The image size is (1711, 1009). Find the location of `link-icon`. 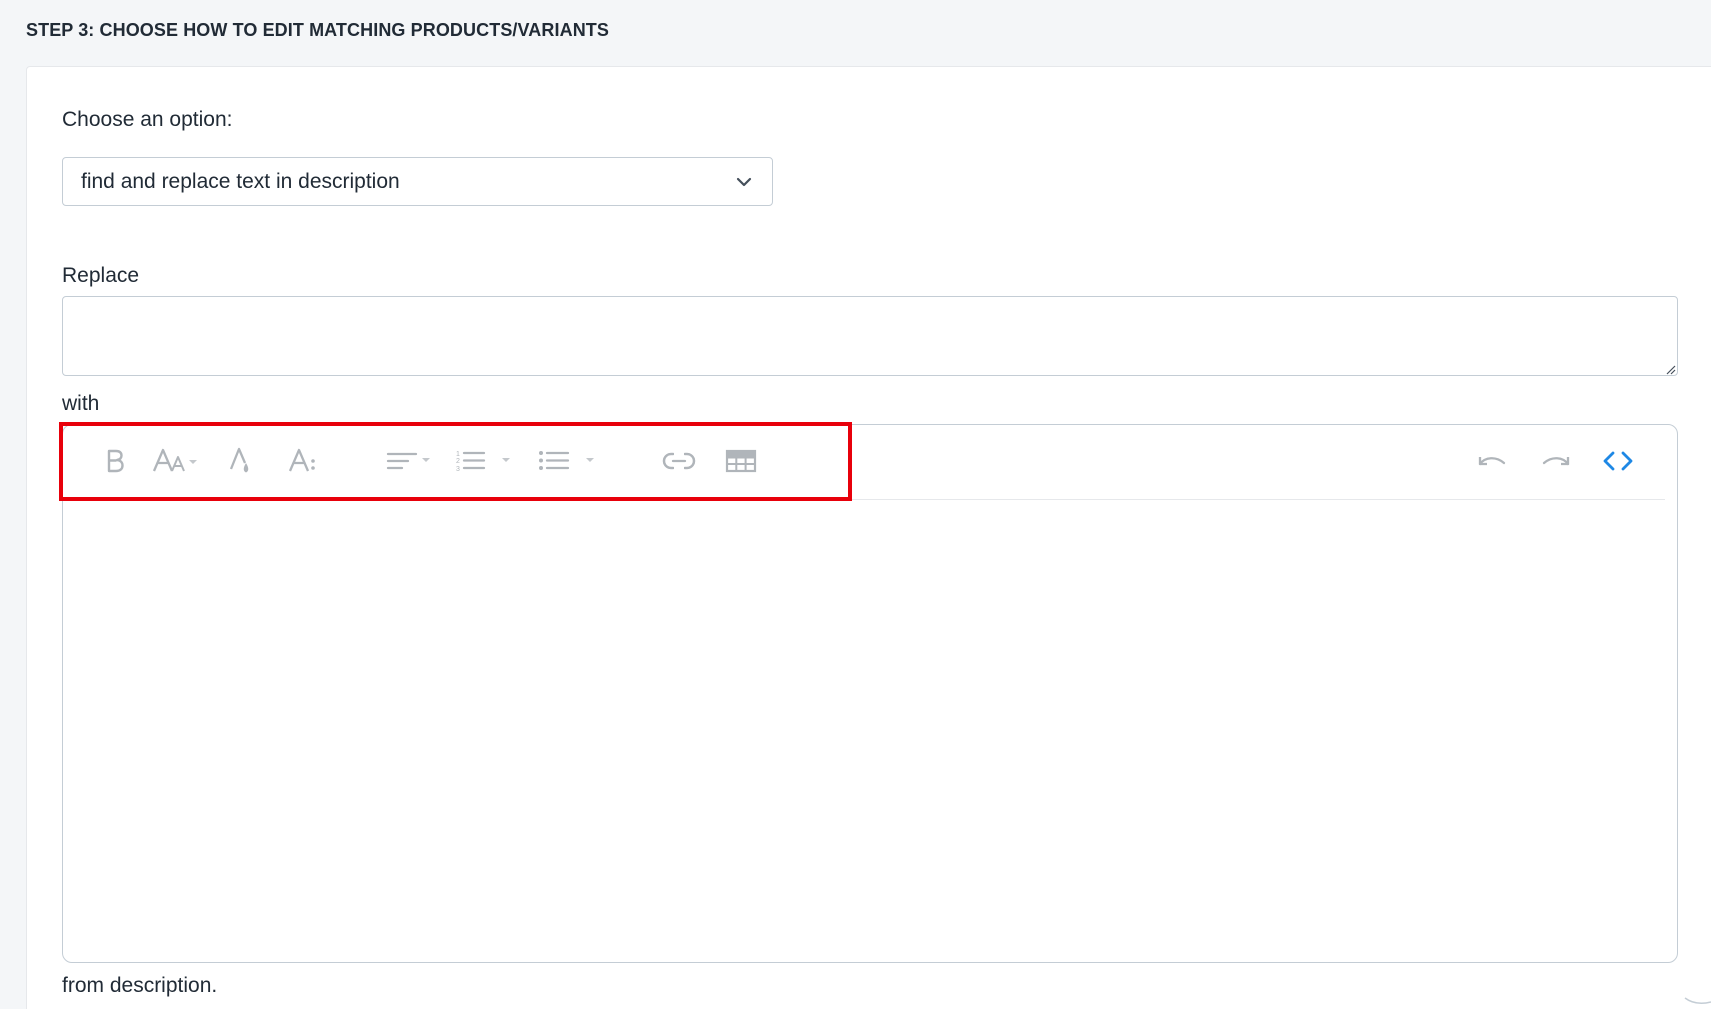

link-icon is located at coordinates (679, 461).